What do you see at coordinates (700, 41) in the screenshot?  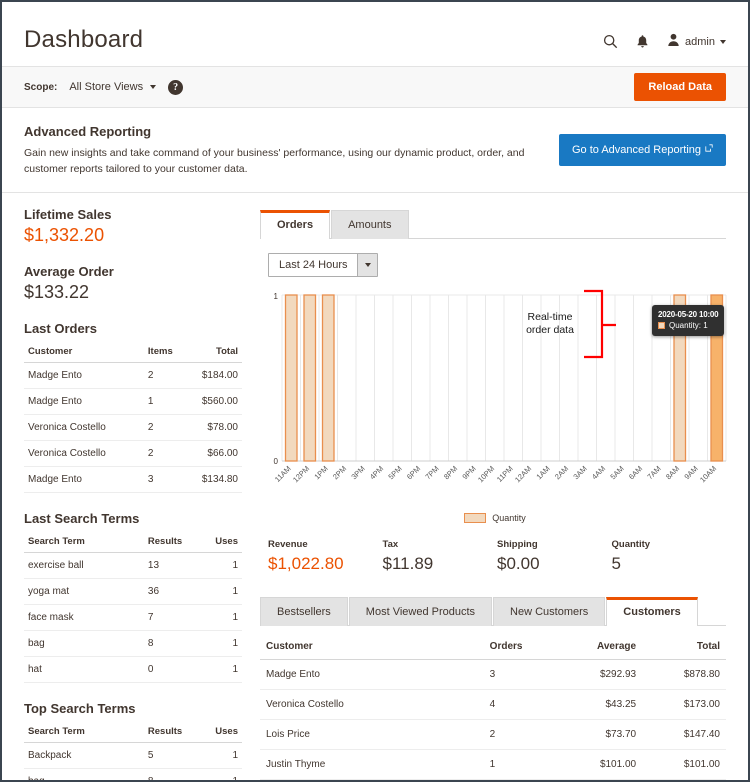 I see `admin-user-label: admin` at bounding box center [700, 41].